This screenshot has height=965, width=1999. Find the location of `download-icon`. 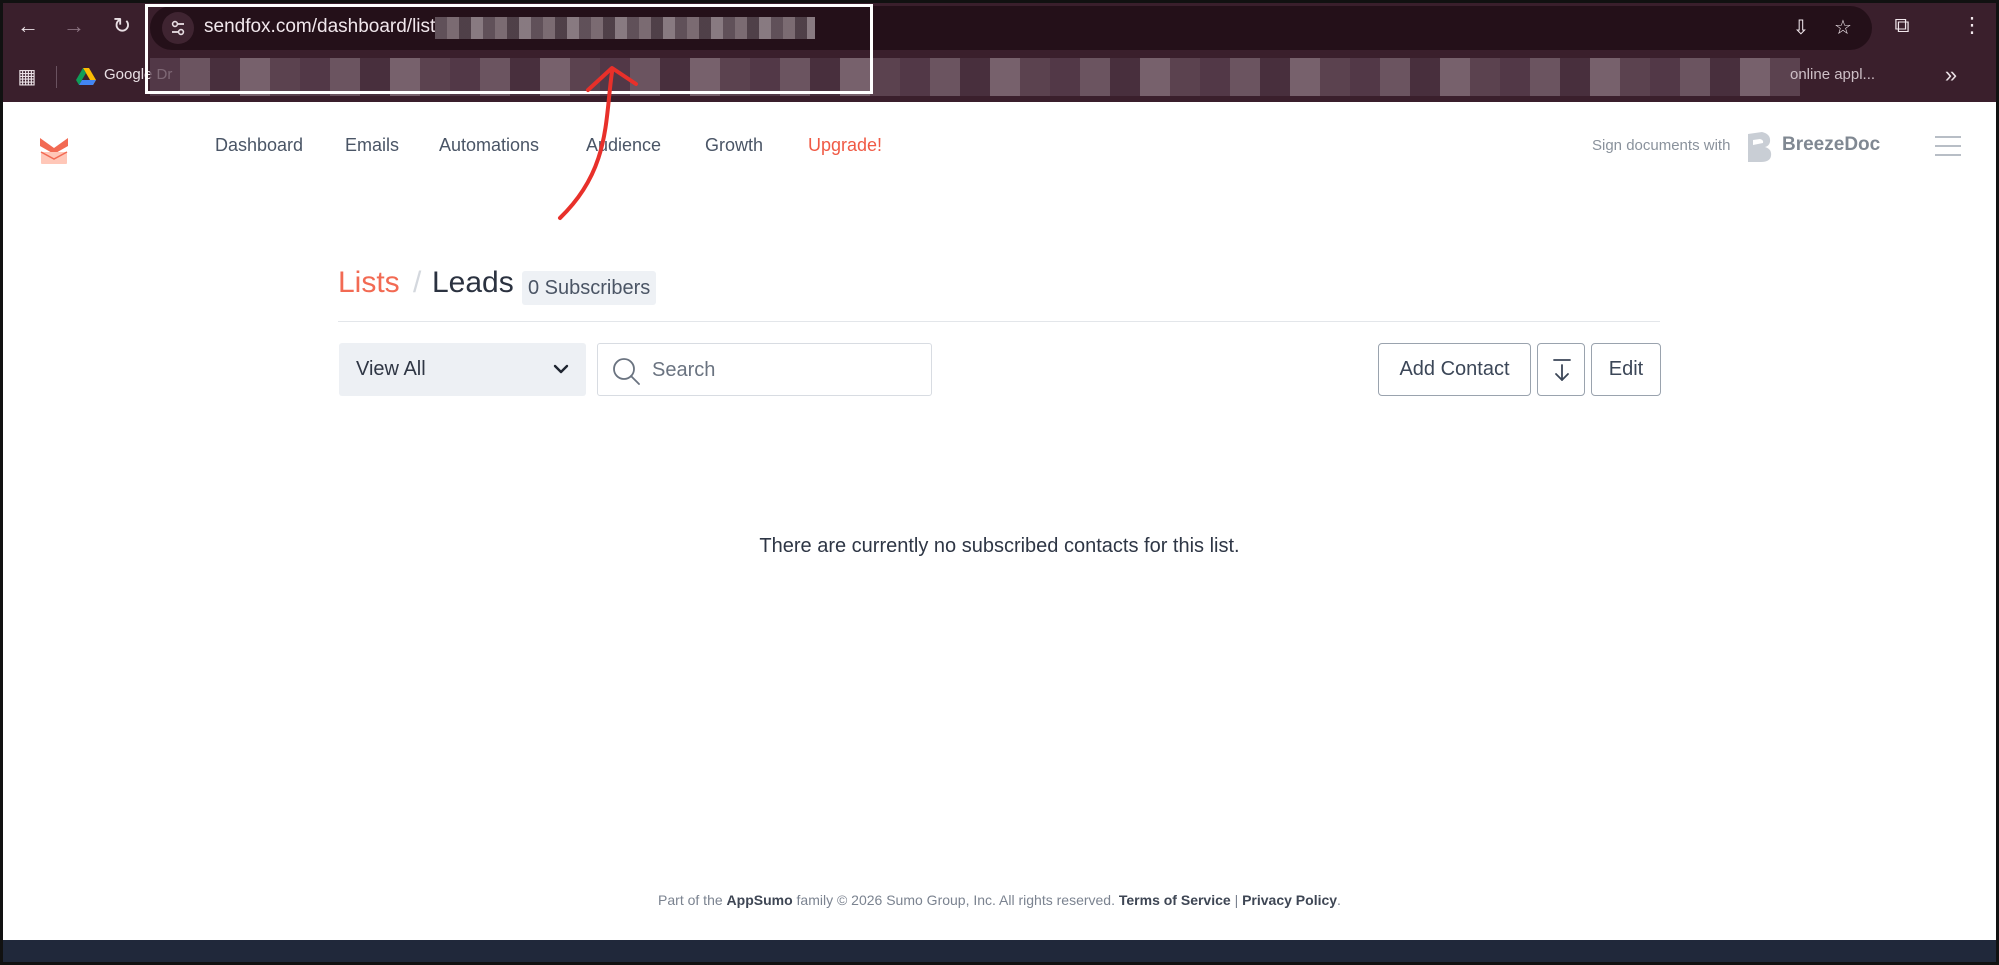

download-icon is located at coordinates (1562, 370).